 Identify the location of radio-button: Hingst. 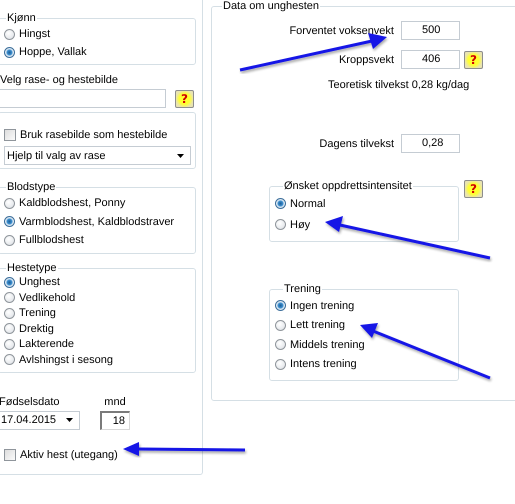
(97, 34).